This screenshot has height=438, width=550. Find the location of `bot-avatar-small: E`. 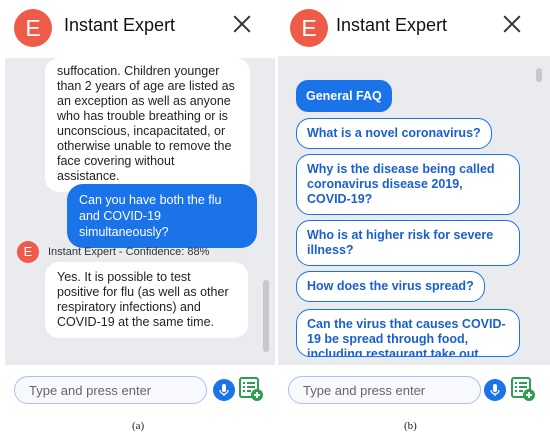

bot-avatar-small: E is located at coordinates (28, 252).